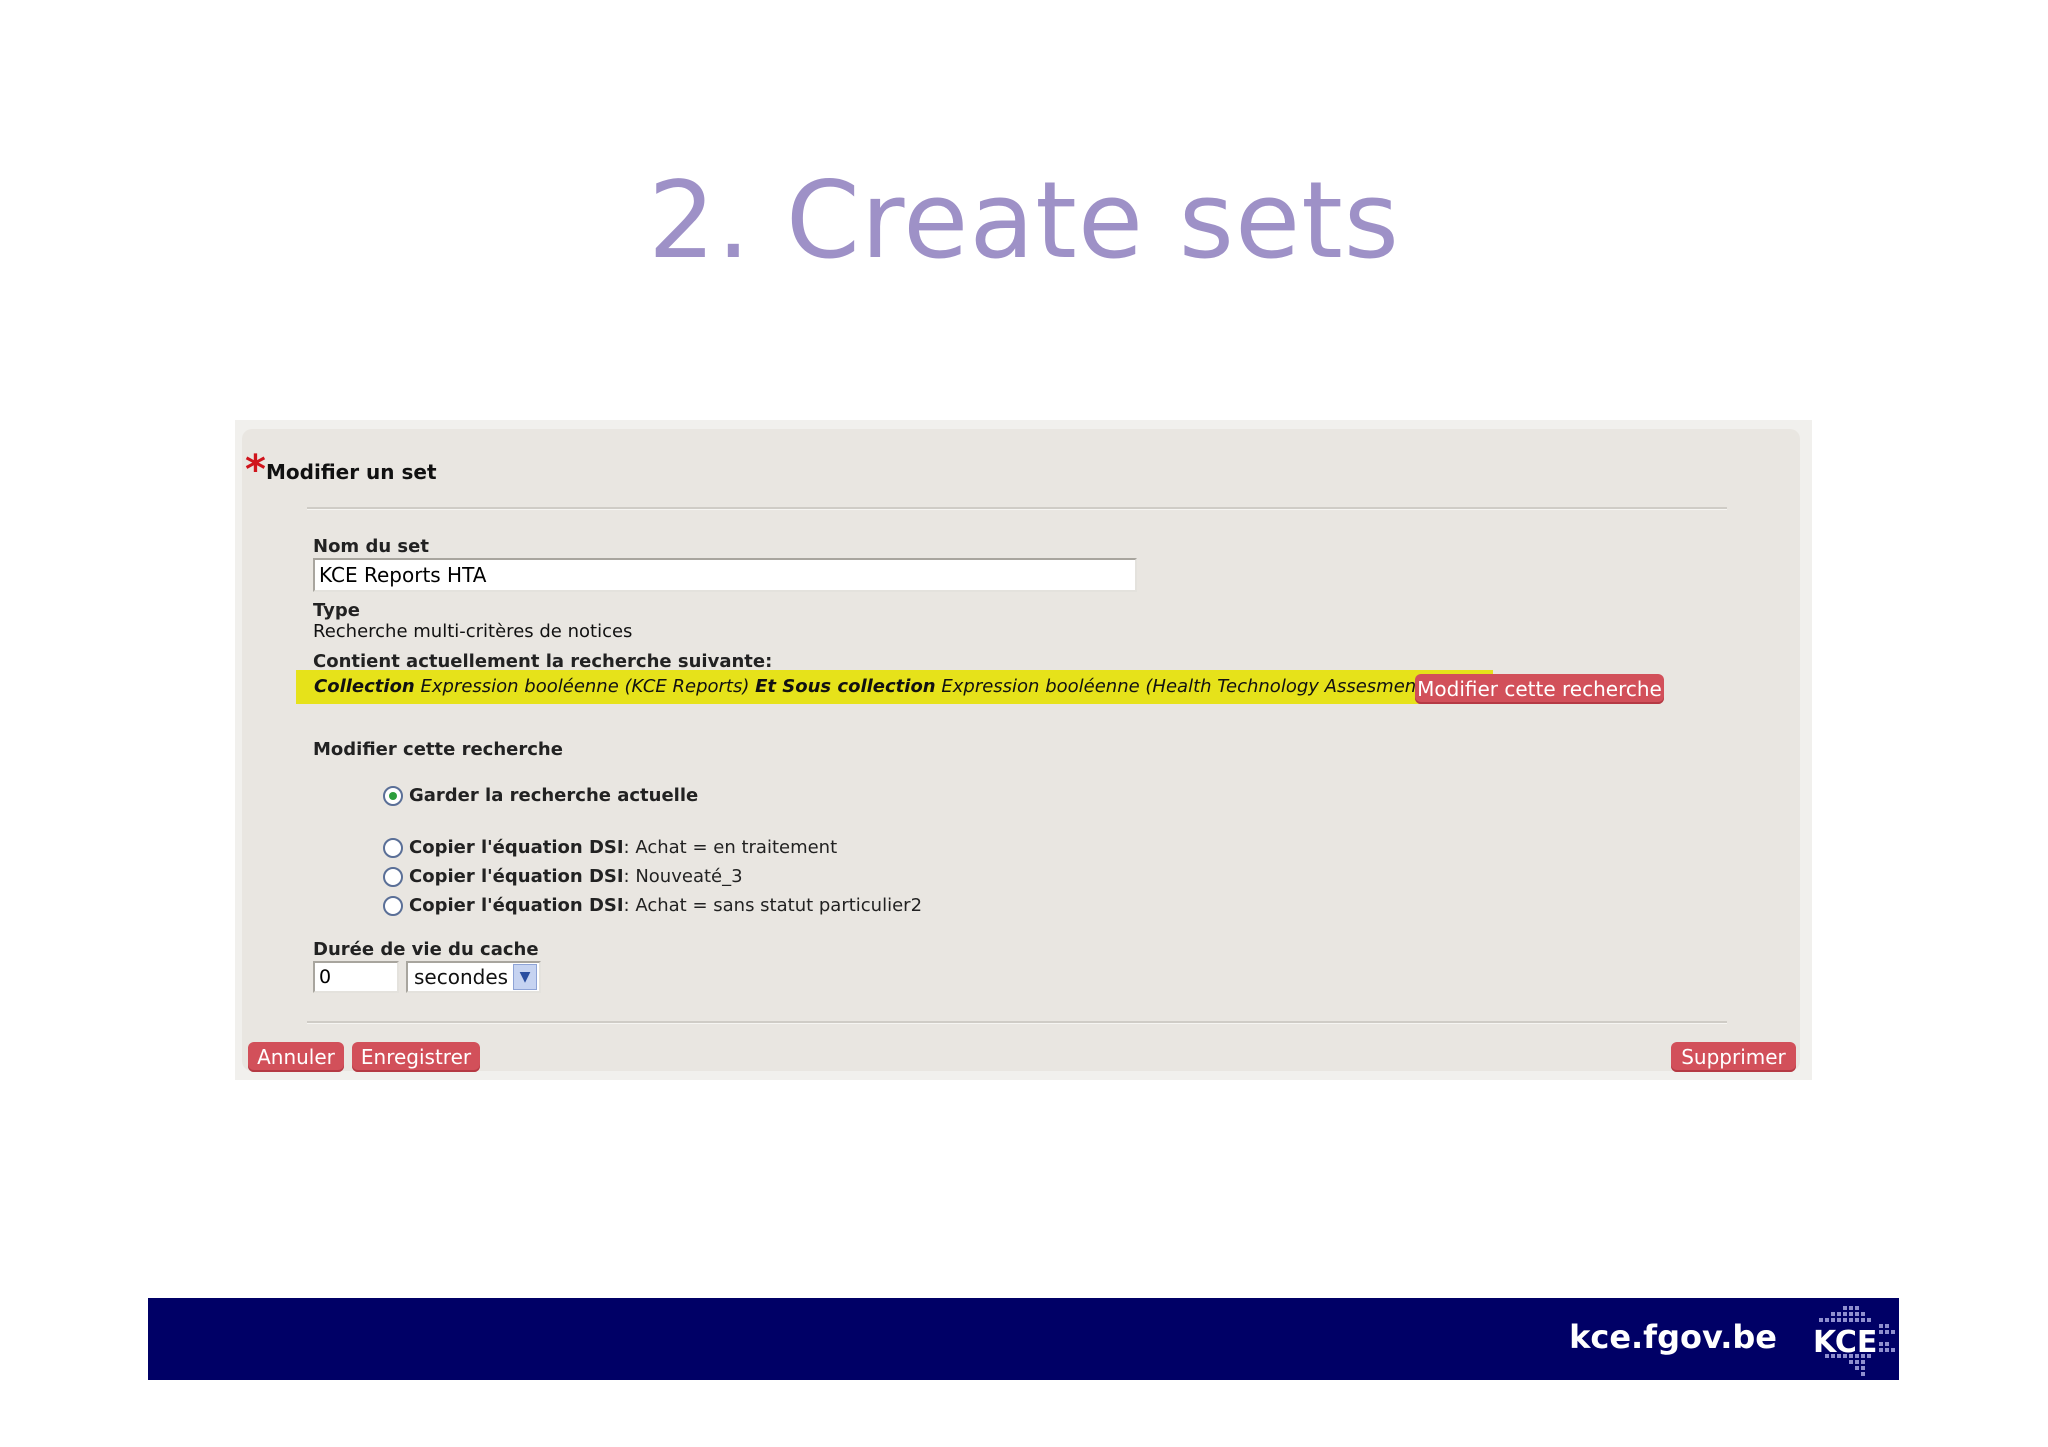 The height and width of the screenshot is (1447, 2048). Describe the element at coordinates (773, 905) in the screenshot. I see `option-detail: : Achat = sans statut particulier2` at that location.